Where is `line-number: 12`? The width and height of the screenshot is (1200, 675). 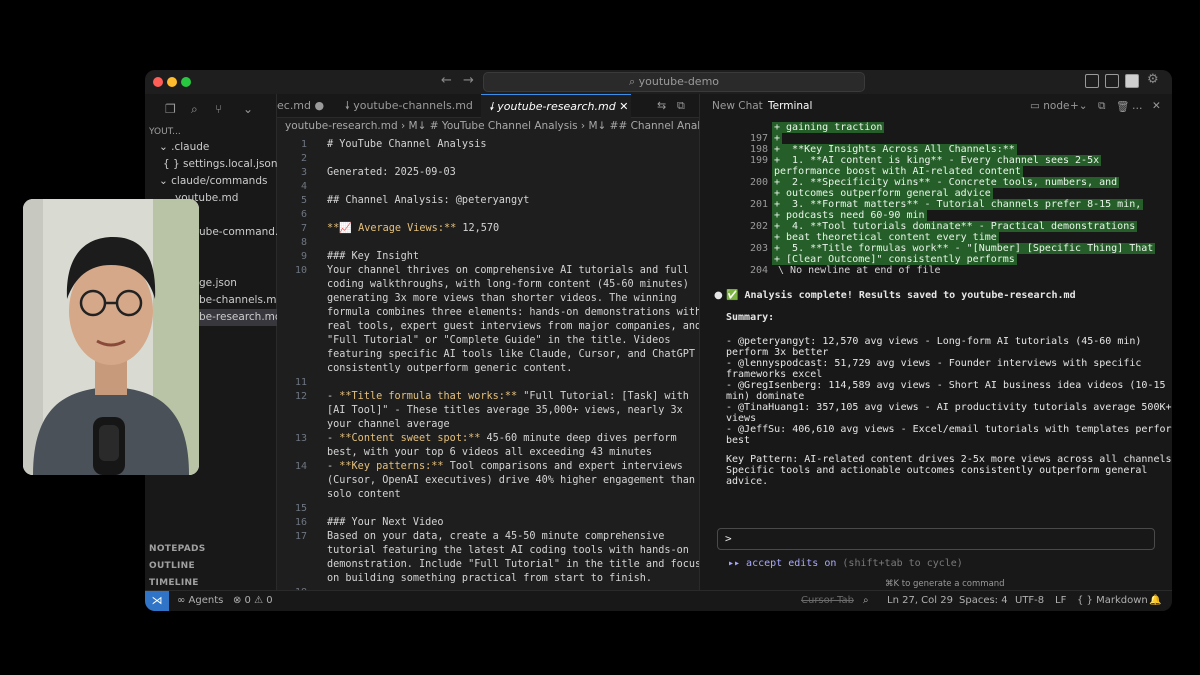
line-number: 12 is located at coordinates (300, 396).